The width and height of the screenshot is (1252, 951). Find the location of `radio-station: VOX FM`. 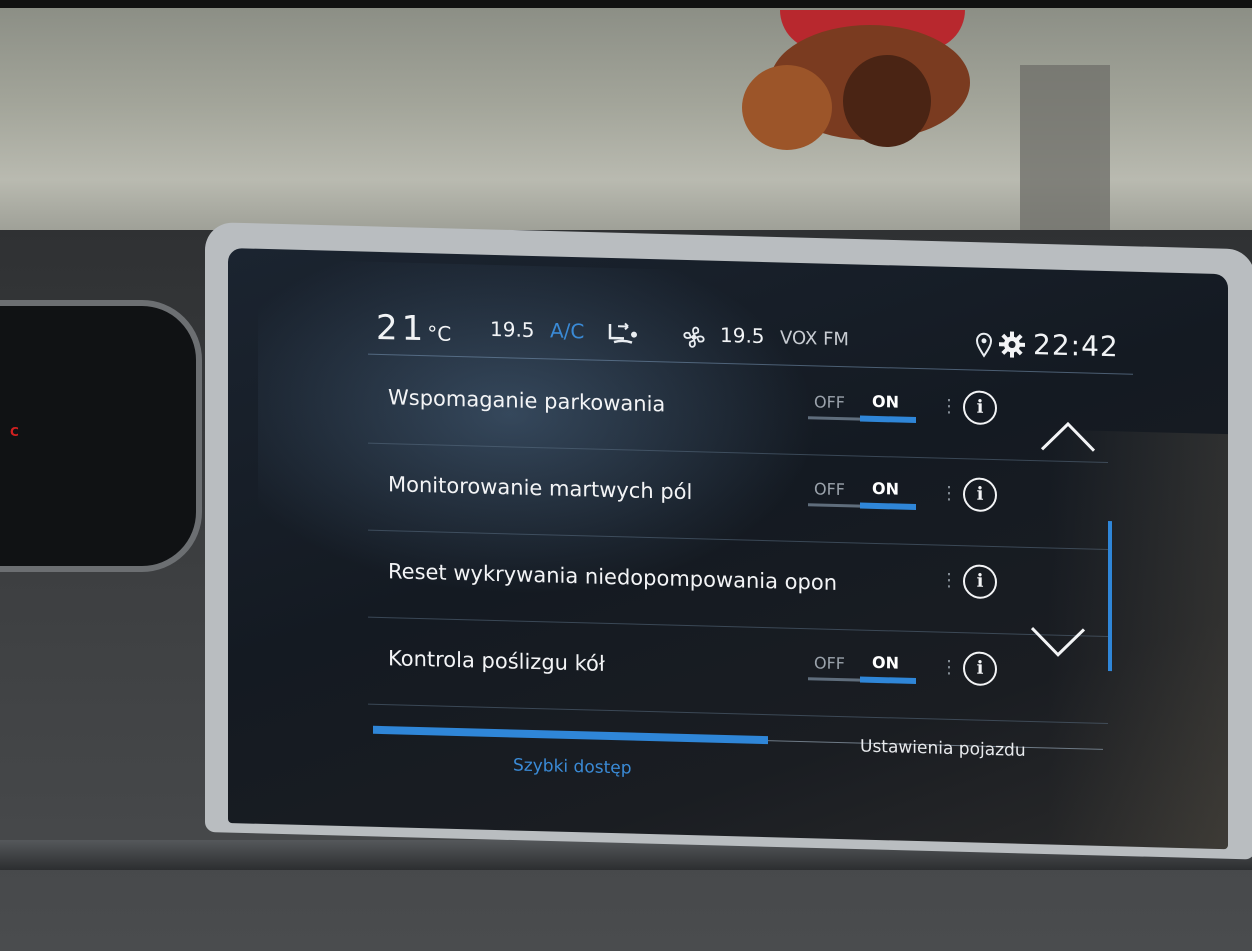

radio-station: VOX FM is located at coordinates (814, 338).